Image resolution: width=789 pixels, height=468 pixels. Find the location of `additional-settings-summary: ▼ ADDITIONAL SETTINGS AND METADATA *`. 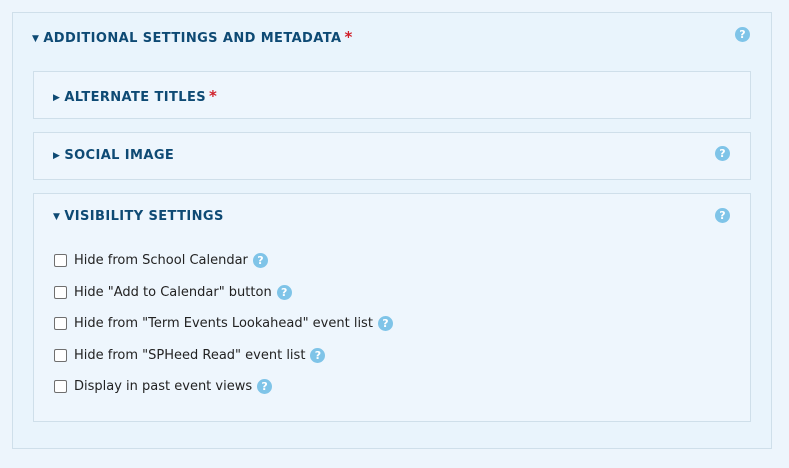

additional-settings-summary: ▼ ADDITIONAL SETTINGS AND METADATA * is located at coordinates (192, 37).